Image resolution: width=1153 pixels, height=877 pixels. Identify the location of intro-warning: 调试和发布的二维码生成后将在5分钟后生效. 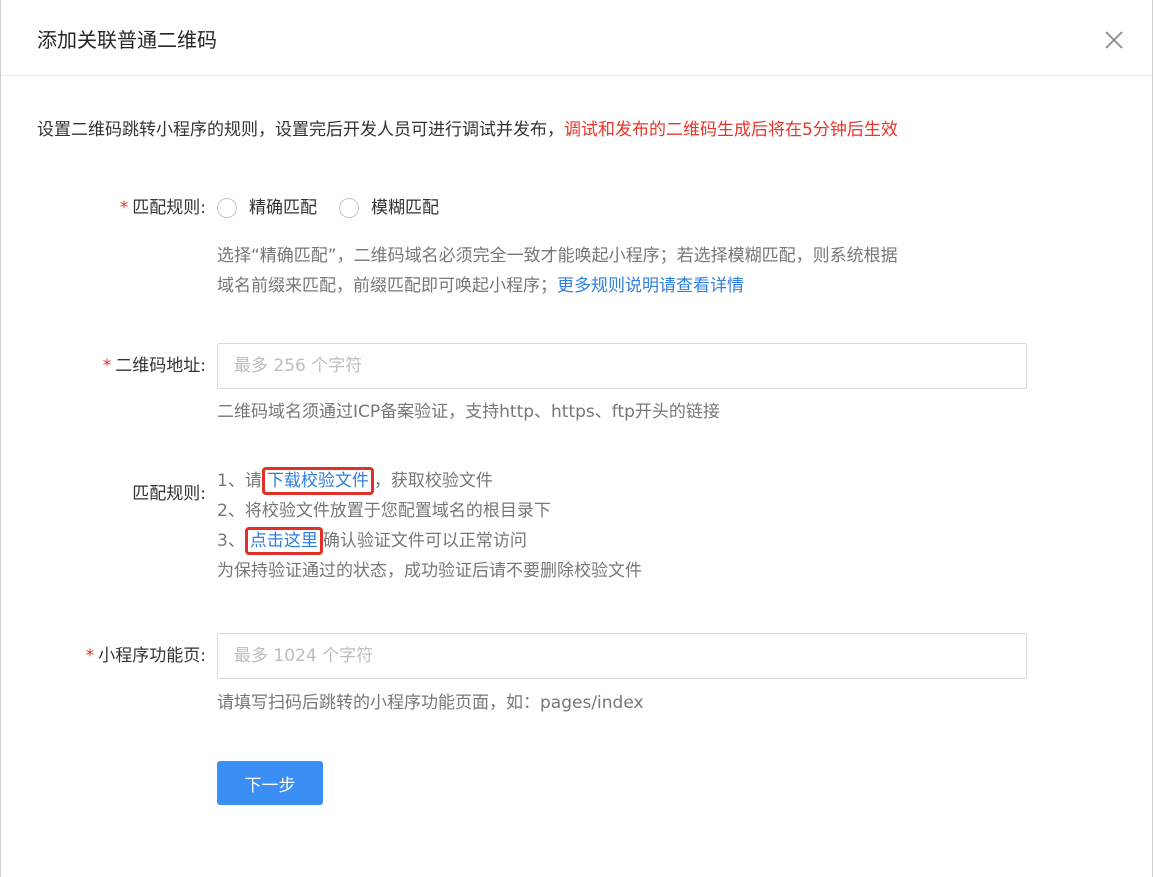
(731, 130).